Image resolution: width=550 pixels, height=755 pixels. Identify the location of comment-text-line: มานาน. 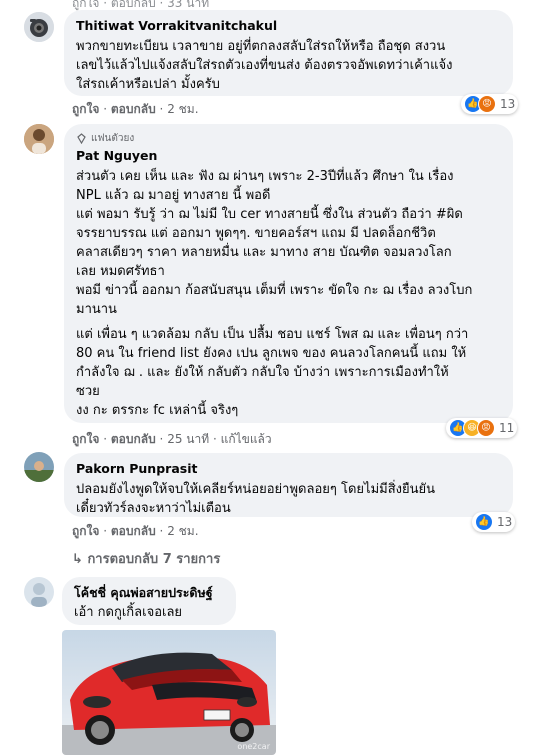
(96, 309).